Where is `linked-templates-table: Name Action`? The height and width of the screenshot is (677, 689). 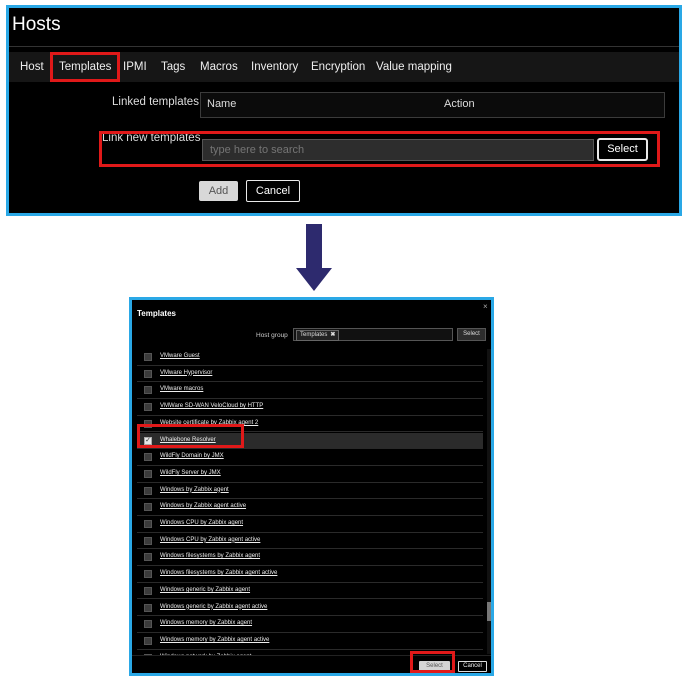
linked-templates-table: Name Action is located at coordinates (432, 105).